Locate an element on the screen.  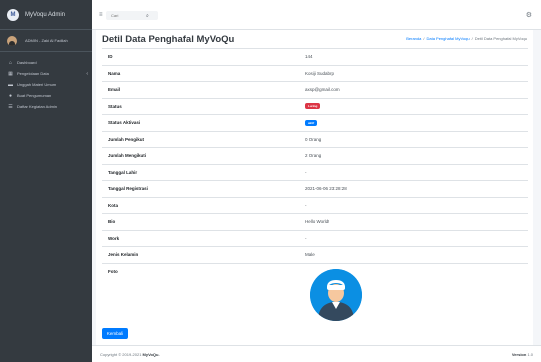
copyright-text: Copyright © 2019-2021 is located at coordinates (121, 354).